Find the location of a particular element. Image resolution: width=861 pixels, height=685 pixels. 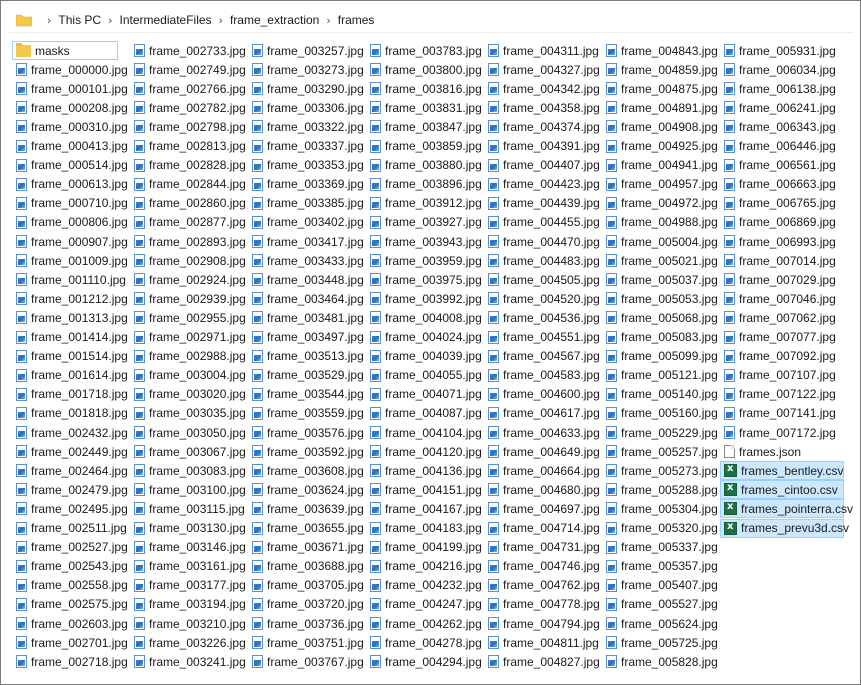

file-item: frame_004875.jpg is located at coordinates (660, 88).